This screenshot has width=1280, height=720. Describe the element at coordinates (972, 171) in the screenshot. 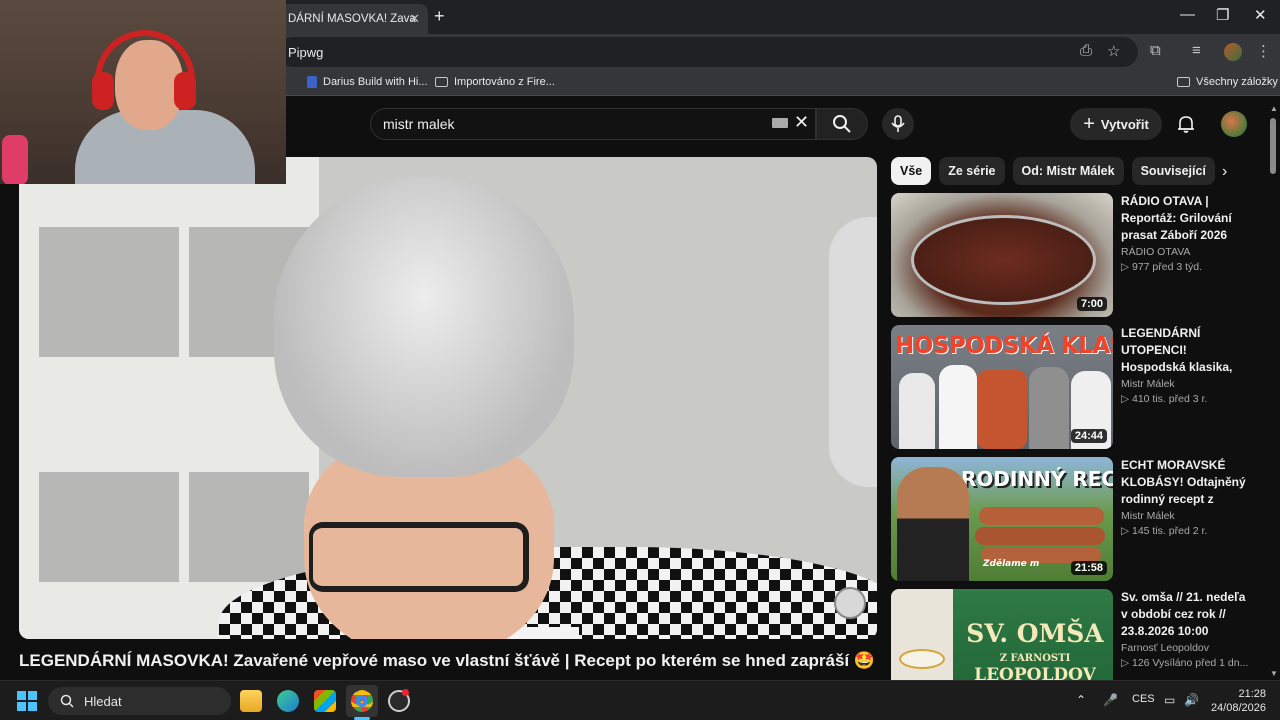

I see `chip-series: Ze série` at that location.